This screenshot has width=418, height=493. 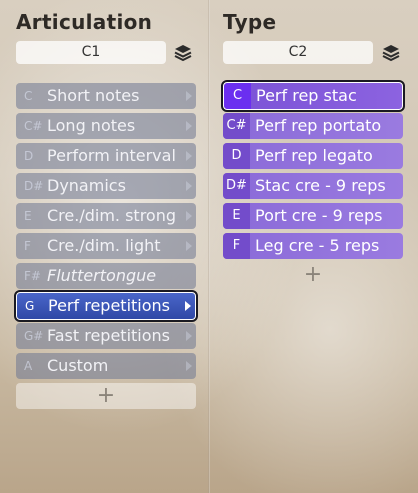 I want to click on articulation-selector: C1, so click(x=91, y=52).